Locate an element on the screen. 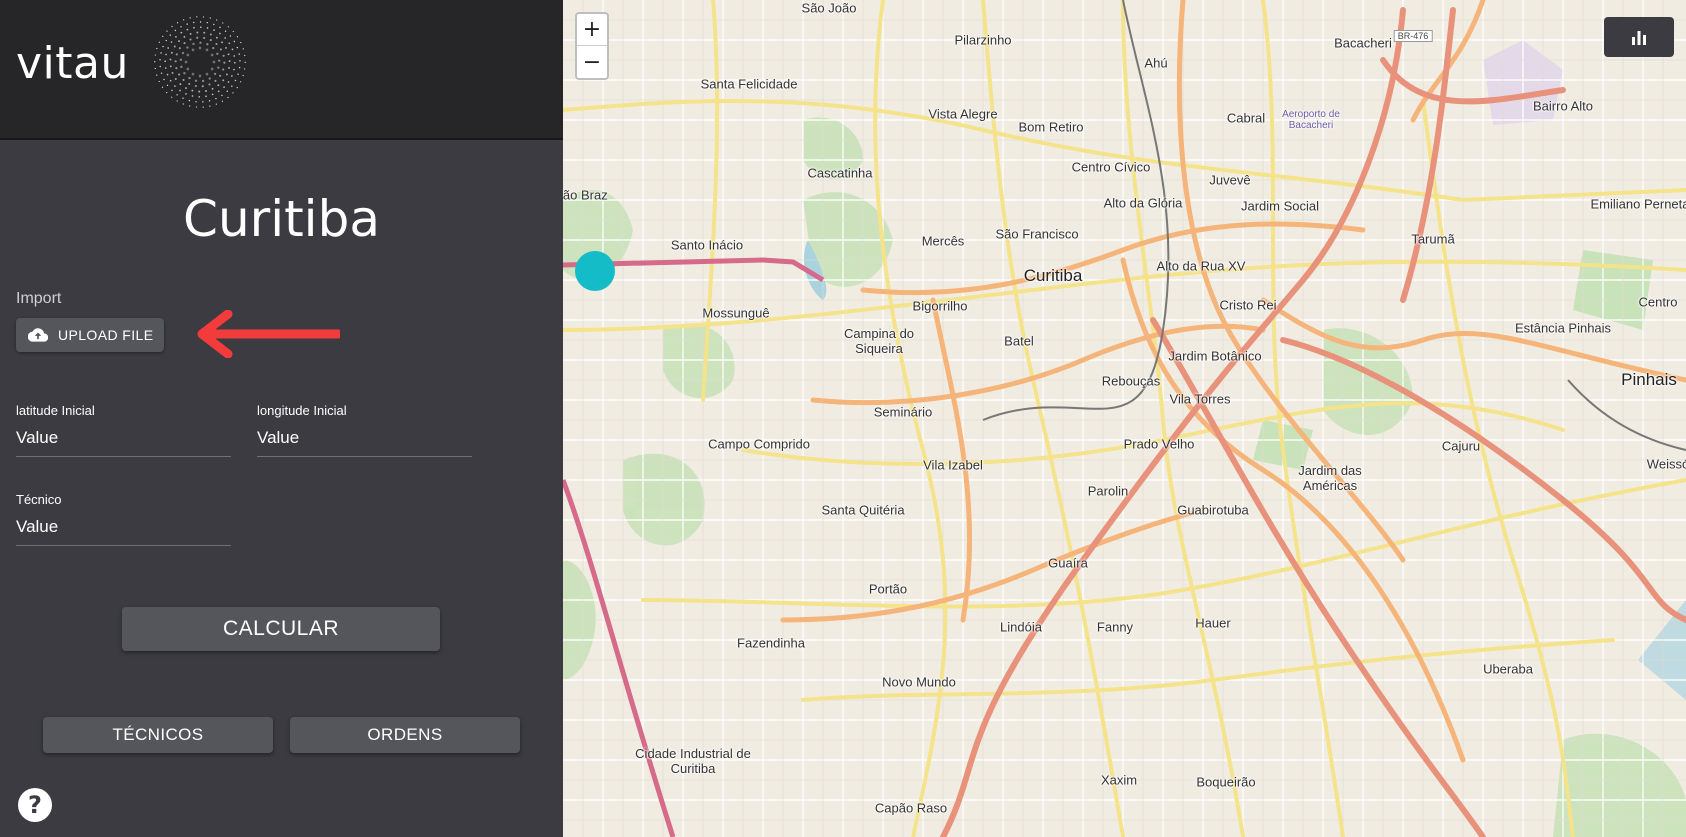 The image size is (1686, 837). map-label: Fazendinha is located at coordinates (771, 643).